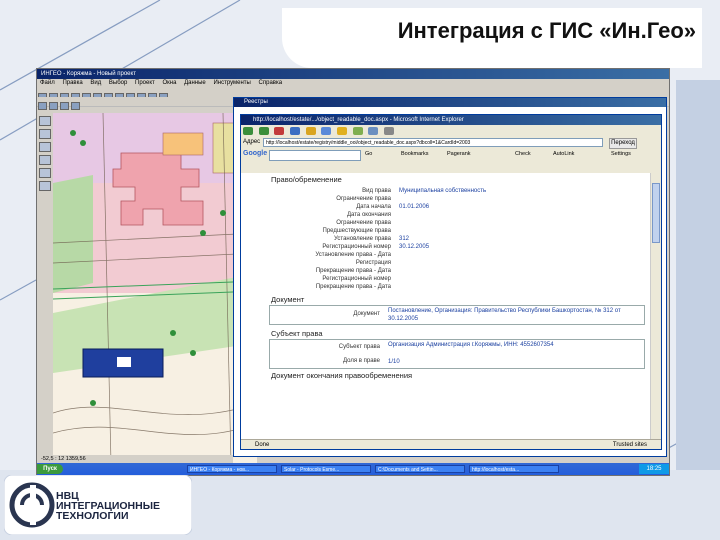 The image size is (720, 540). Describe the element at coordinates (454, 279) in the screenshot. I see `table-row: Регистрационный номер` at that location.